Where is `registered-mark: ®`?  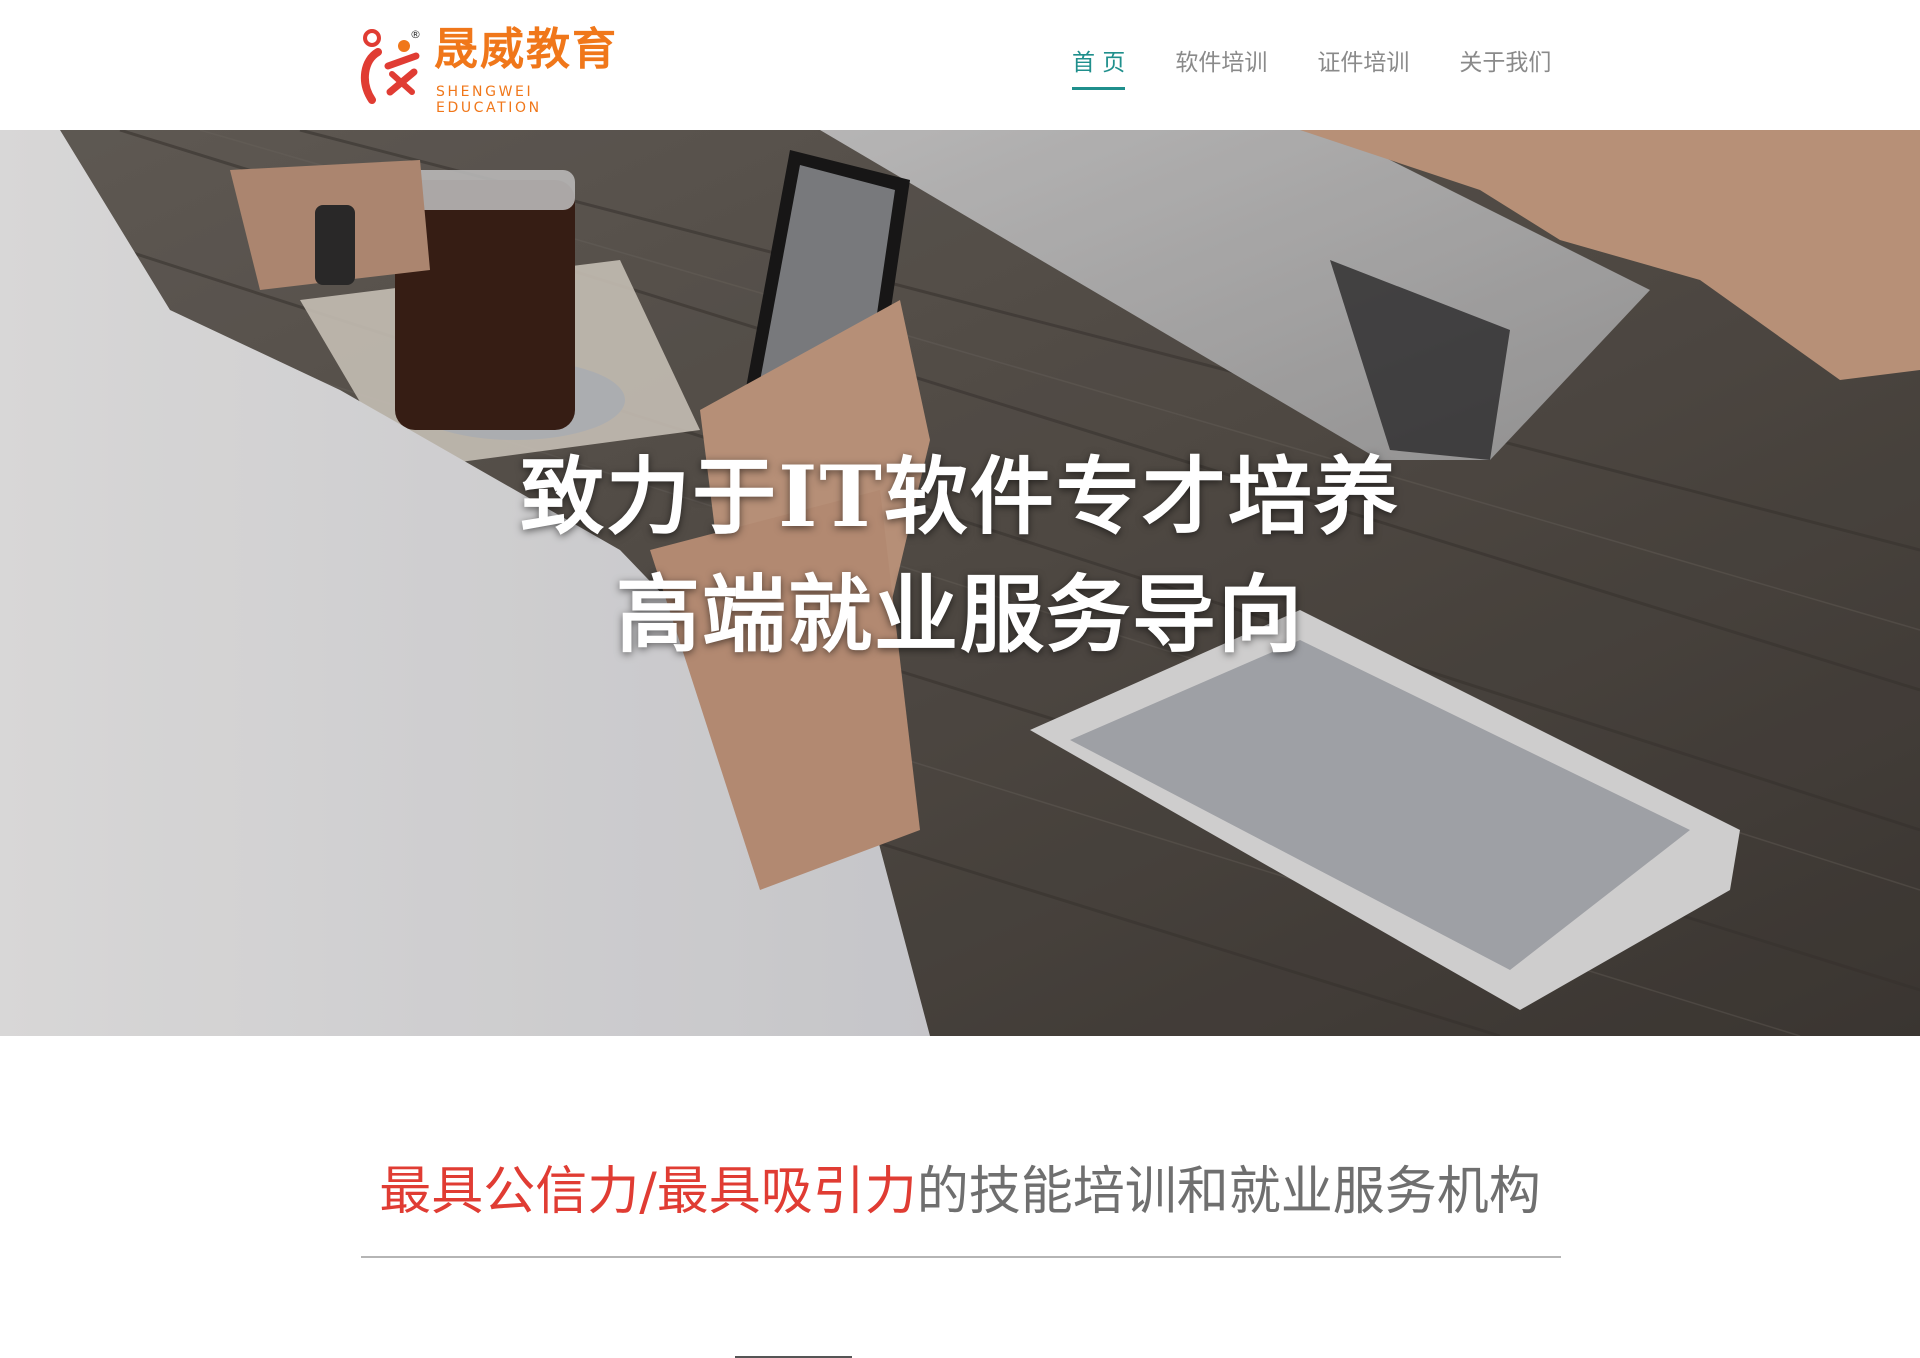 registered-mark: ® is located at coordinates (415, 34).